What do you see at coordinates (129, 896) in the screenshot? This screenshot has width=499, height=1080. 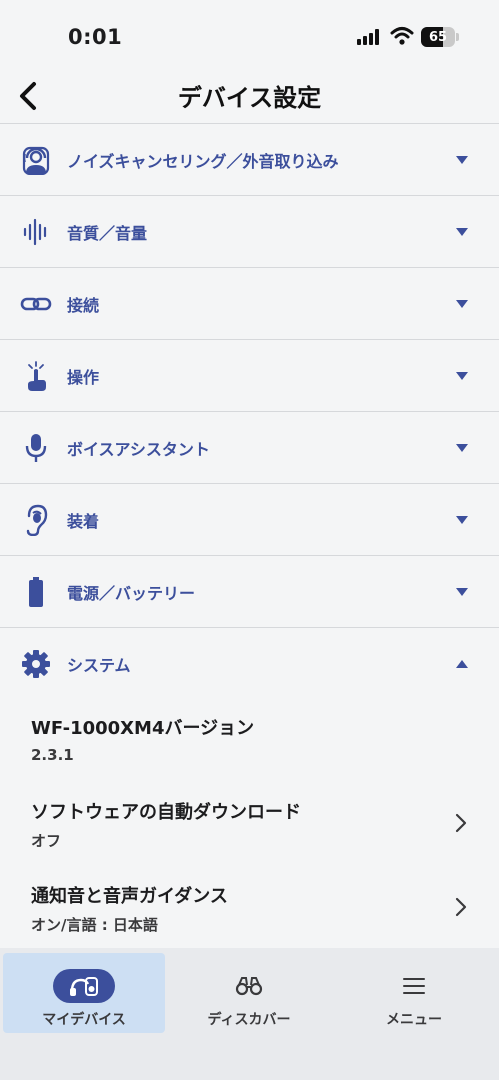 I see `item-title: 通知音と音声ガイダンス` at bounding box center [129, 896].